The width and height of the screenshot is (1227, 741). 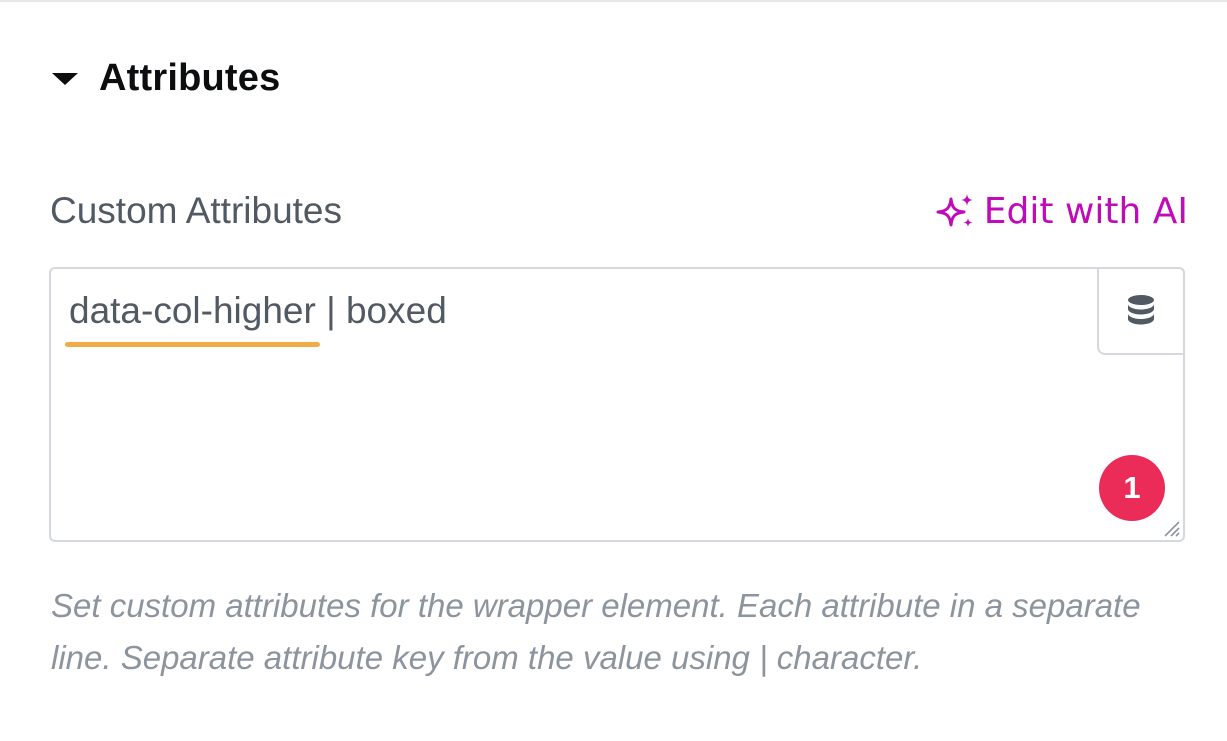 What do you see at coordinates (190, 77) in the screenshot?
I see `section-title: Attributes` at bounding box center [190, 77].